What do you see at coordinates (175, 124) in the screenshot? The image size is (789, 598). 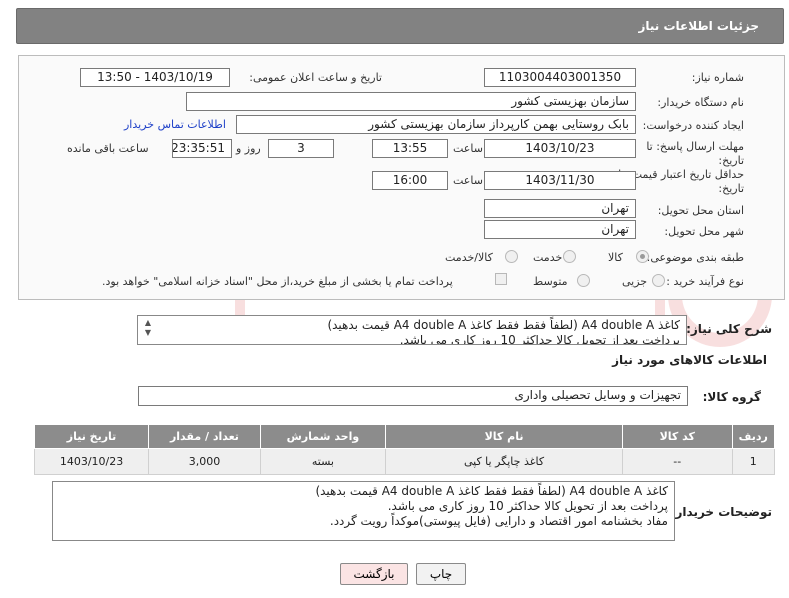 I see `buyer-contact-link: اطلاعات تماس خریدار` at bounding box center [175, 124].